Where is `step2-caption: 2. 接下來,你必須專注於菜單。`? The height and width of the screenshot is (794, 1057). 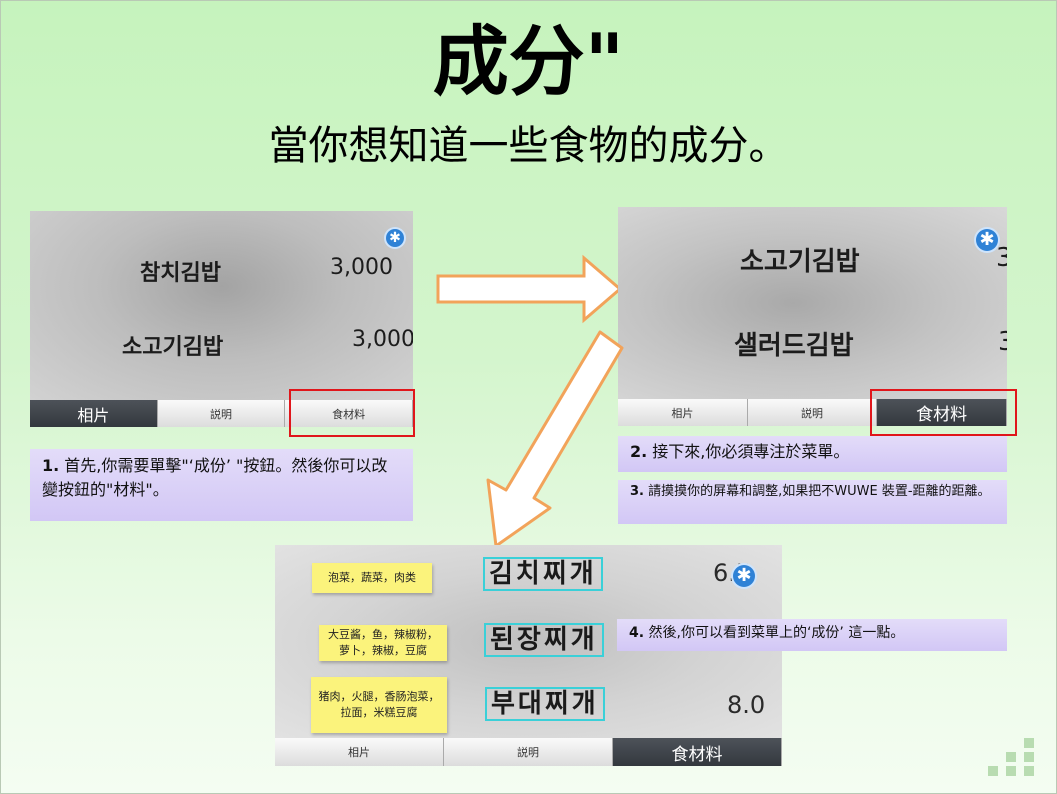 step2-caption: 2. 接下來,你必須專注於菜單。 is located at coordinates (812, 454).